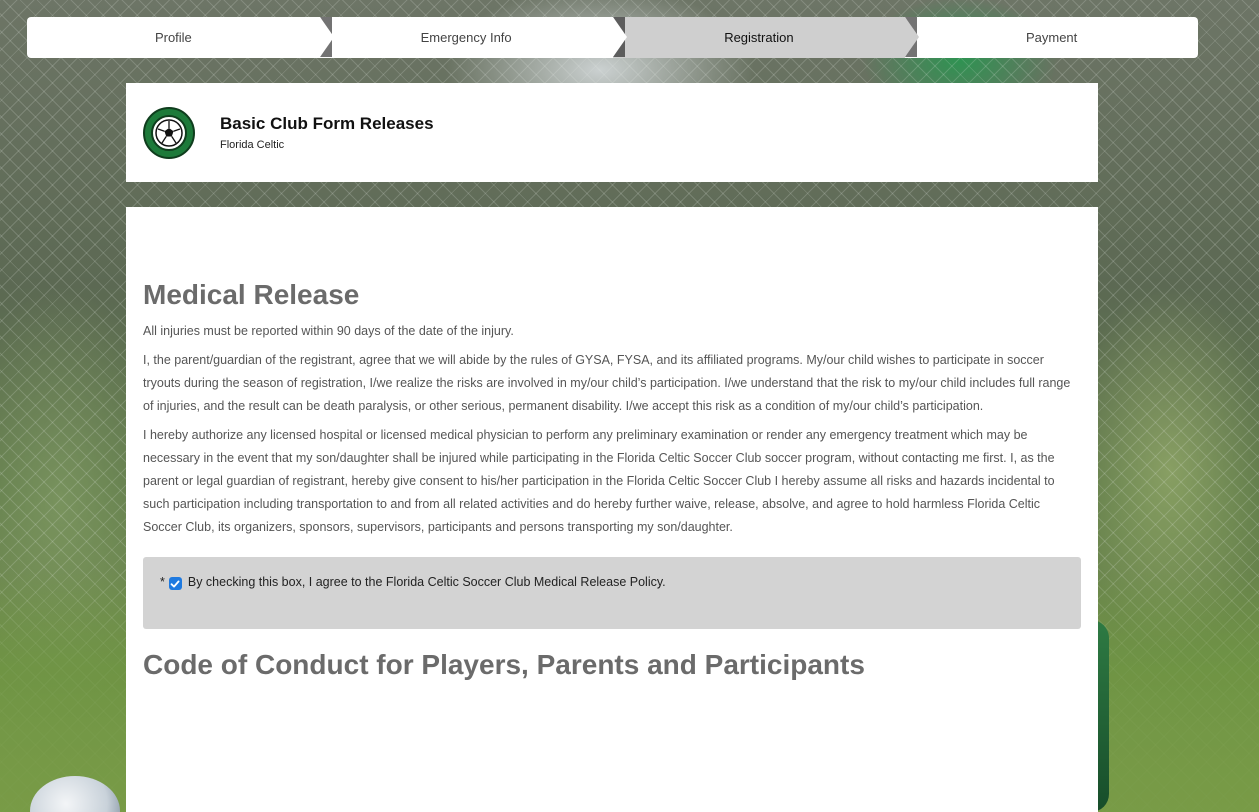  Describe the element at coordinates (327, 123) in the screenshot. I see `form-title: Basic Club Form Releases` at that location.